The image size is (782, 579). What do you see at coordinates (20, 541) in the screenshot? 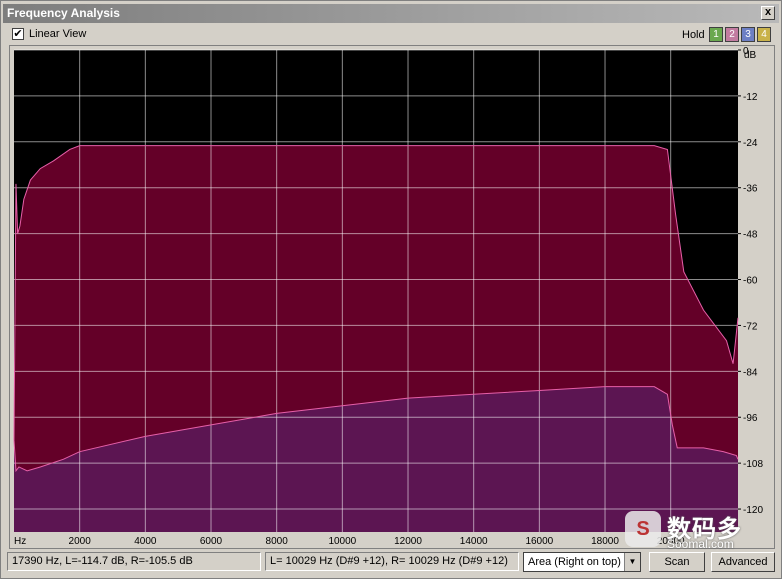
I see `x-axis-unit-label: Hz` at bounding box center [20, 541].